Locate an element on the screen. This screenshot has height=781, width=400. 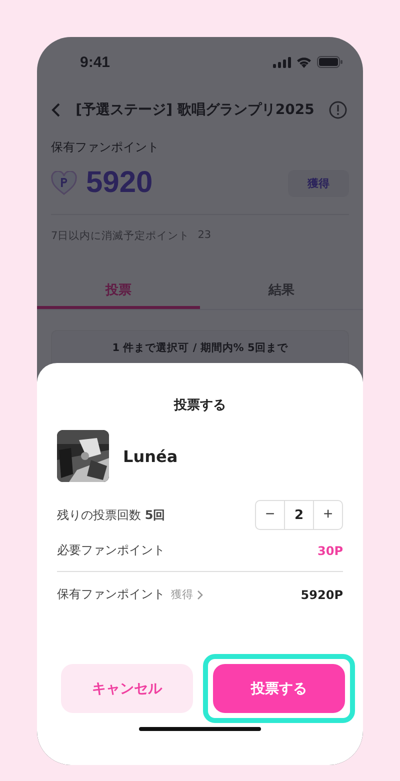
sheet-title: 投票する is located at coordinates (199, 405).